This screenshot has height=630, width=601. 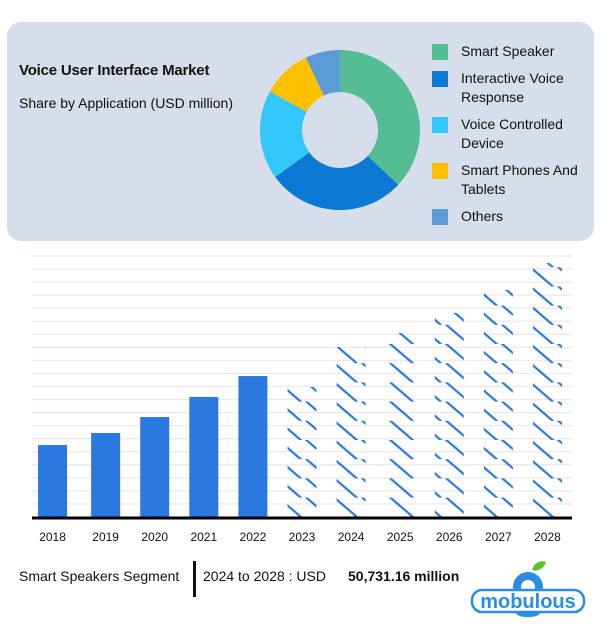 What do you see at coordinates (194, 579) in the screenshot?
I see `footer-divider` at bounding box center [194, 579].